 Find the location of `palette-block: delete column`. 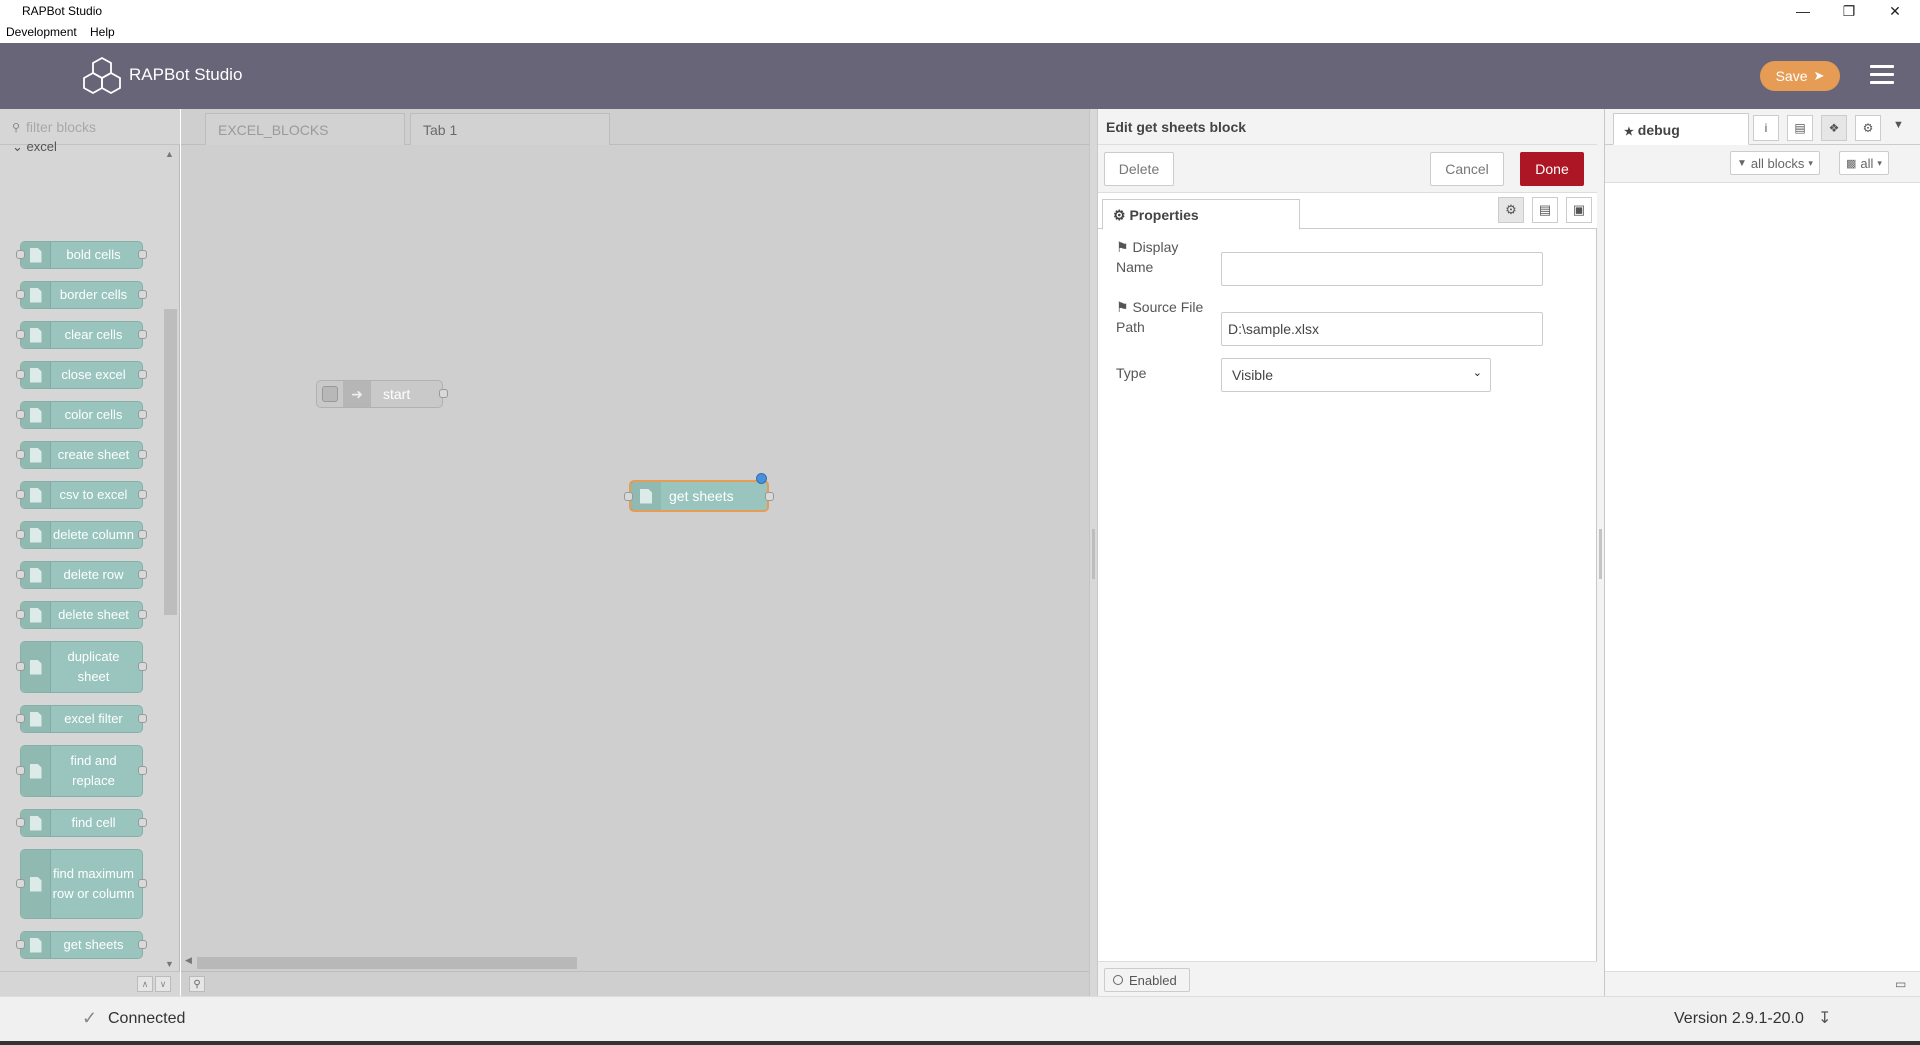

palette-block: delete column is located at coordinates (81, 535).